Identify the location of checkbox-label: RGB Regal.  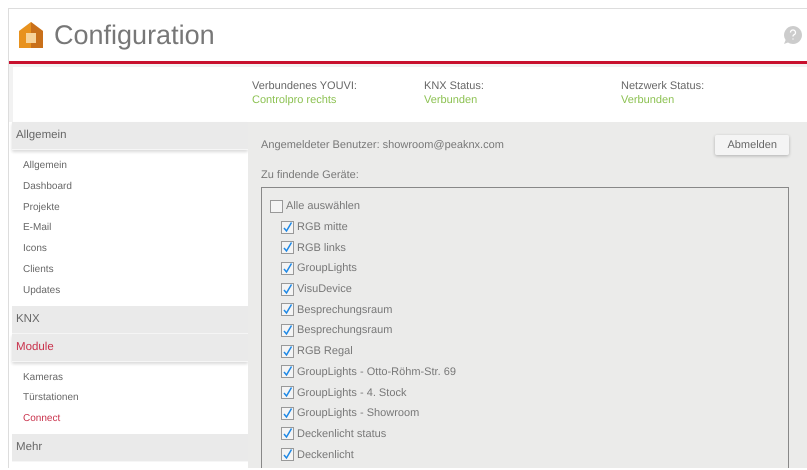
(325, 351).